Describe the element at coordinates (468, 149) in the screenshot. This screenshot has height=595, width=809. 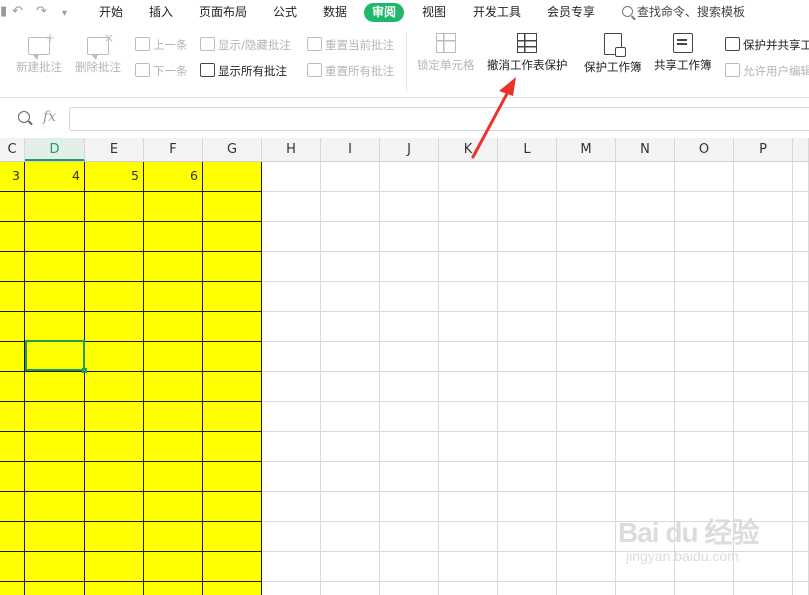
I see `column-header-K: K` at that location.